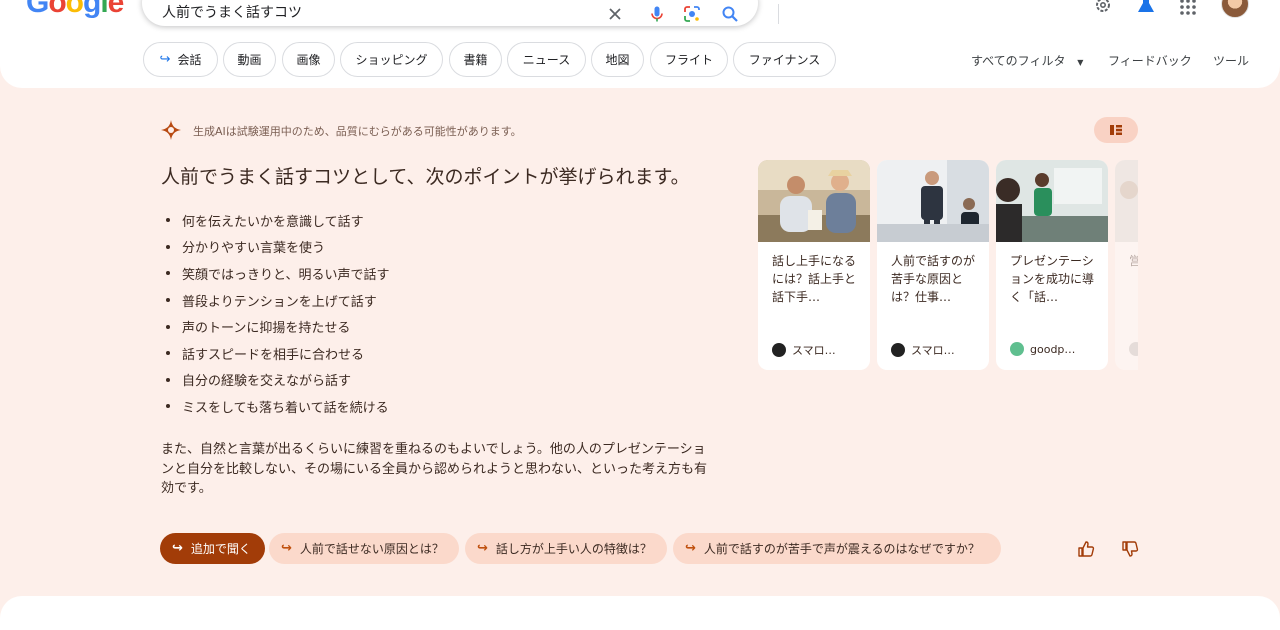 The image size is (1280, 630). Describe the element at coordinates (1086, 549) in the screenshot. I see `thumbs-up-icon` at that location.